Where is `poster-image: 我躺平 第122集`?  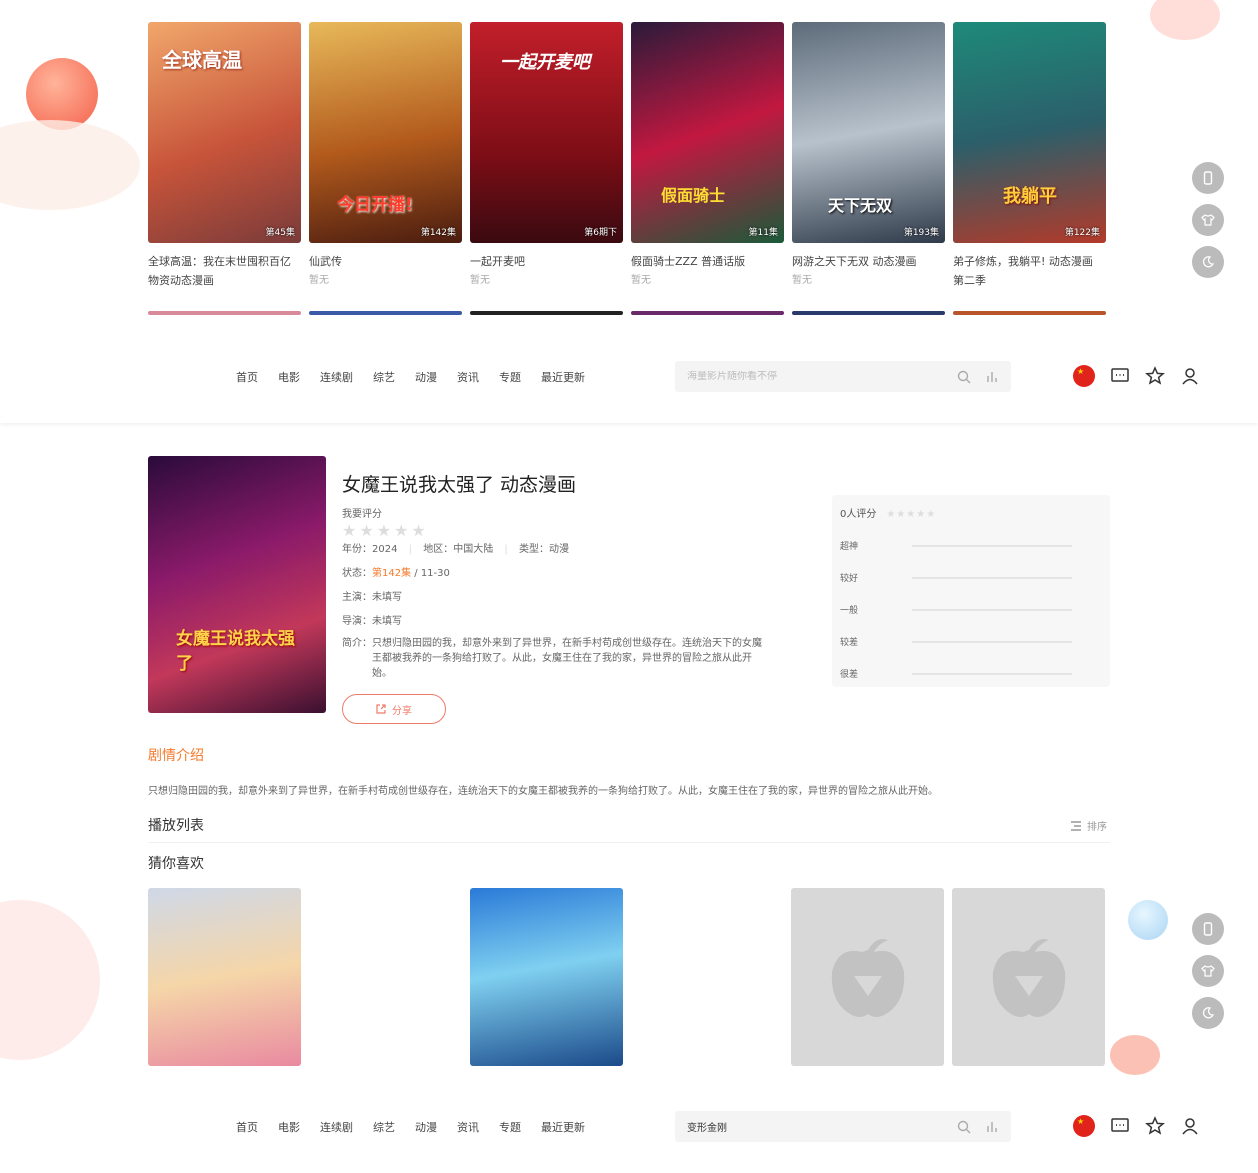 poster-image: 我躺平 第122集 is located at coordinates (1029, 132).